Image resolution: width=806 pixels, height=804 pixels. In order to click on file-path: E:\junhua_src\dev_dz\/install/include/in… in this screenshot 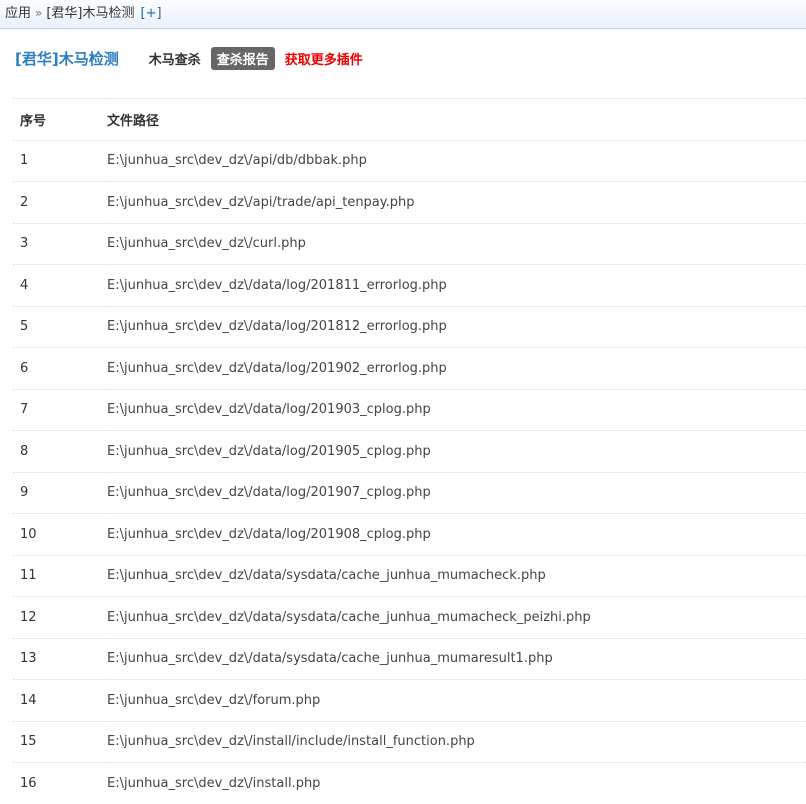, I will do `click(456, 742)`.